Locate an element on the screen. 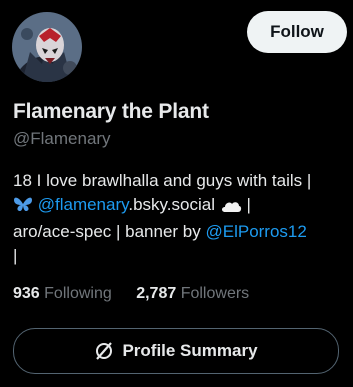  cloud-icon is located at coordinates (231, 208).